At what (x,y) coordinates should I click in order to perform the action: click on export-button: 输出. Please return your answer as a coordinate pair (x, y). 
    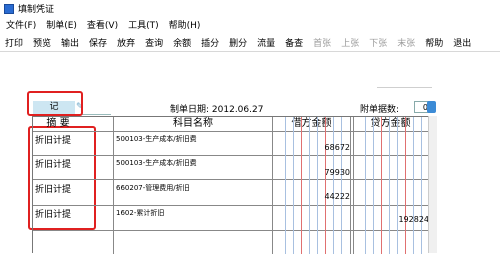
    Looking at the image, I should click on (70, 42).